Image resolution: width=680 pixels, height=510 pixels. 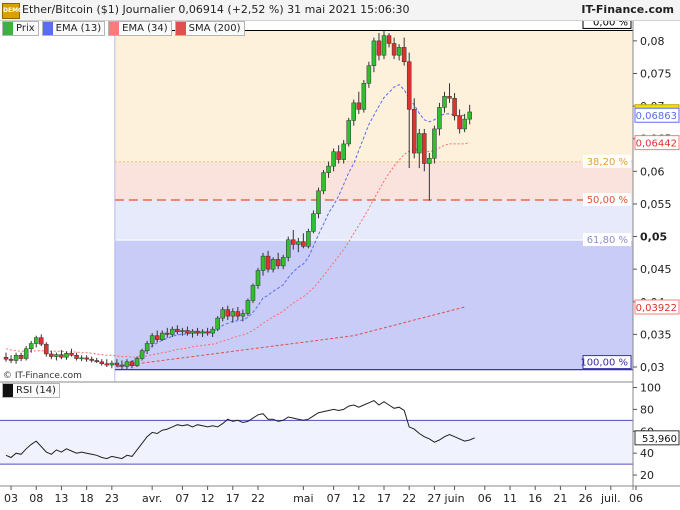 What do you see at coordinates (653, 237) in the screenshot?
I see `y-tick-label: 0,05` at bounding box center [653, 237].